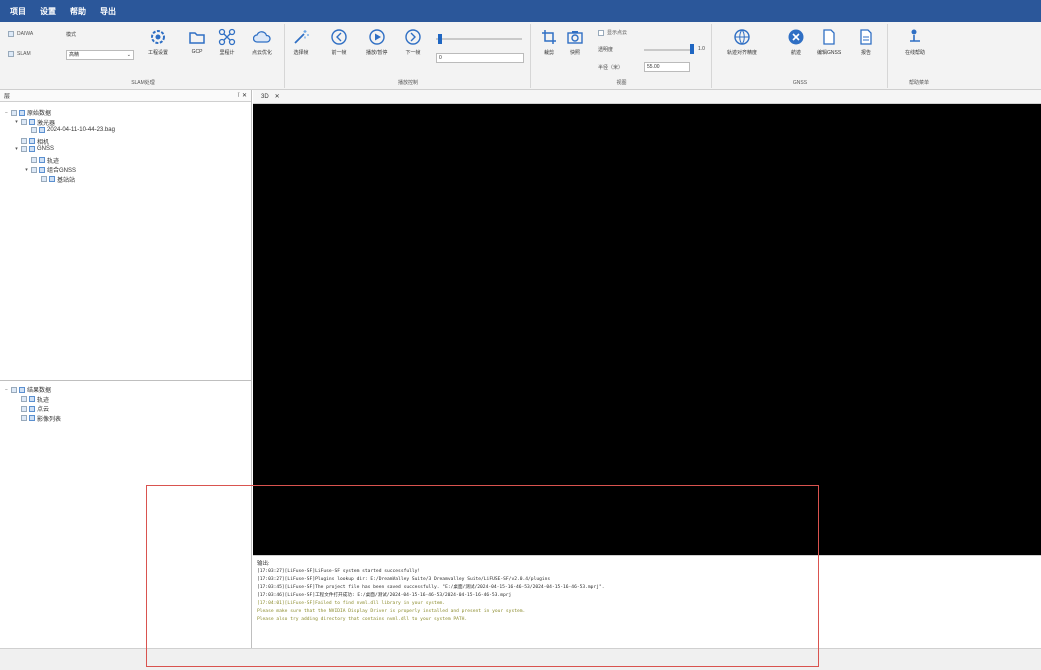  I want to click on document-icon, so click(829, 37).